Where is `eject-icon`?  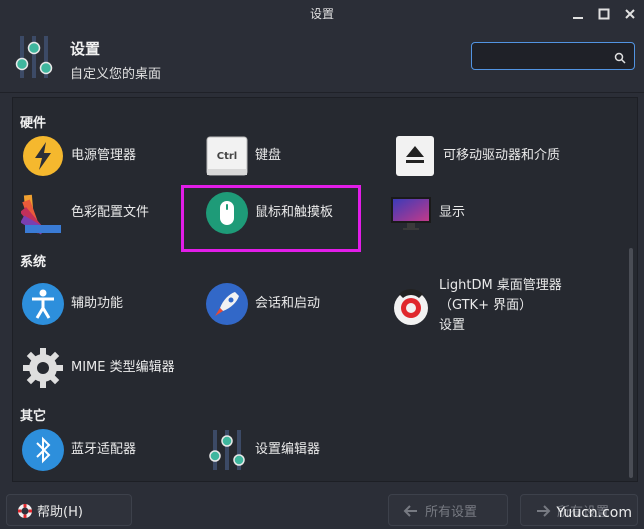
eject-icon is located at coordinates (415, 156).